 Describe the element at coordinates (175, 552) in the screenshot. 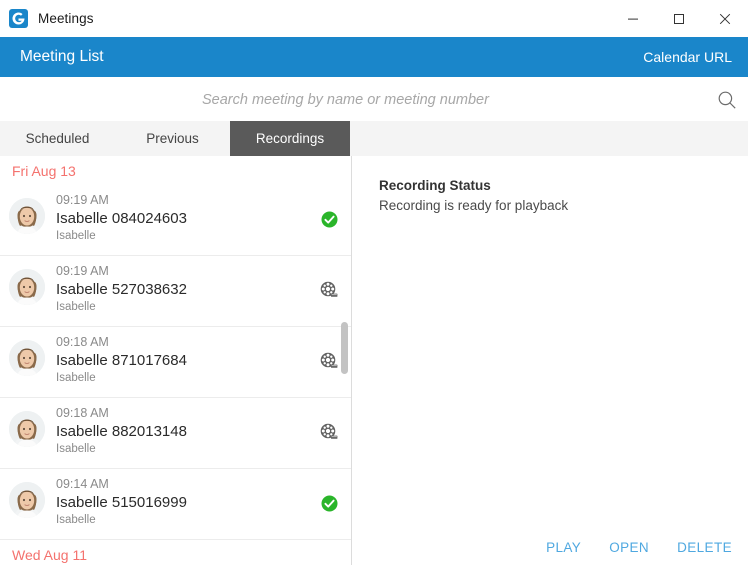

I see `date-group-header: Wed Aug 11` at that location.